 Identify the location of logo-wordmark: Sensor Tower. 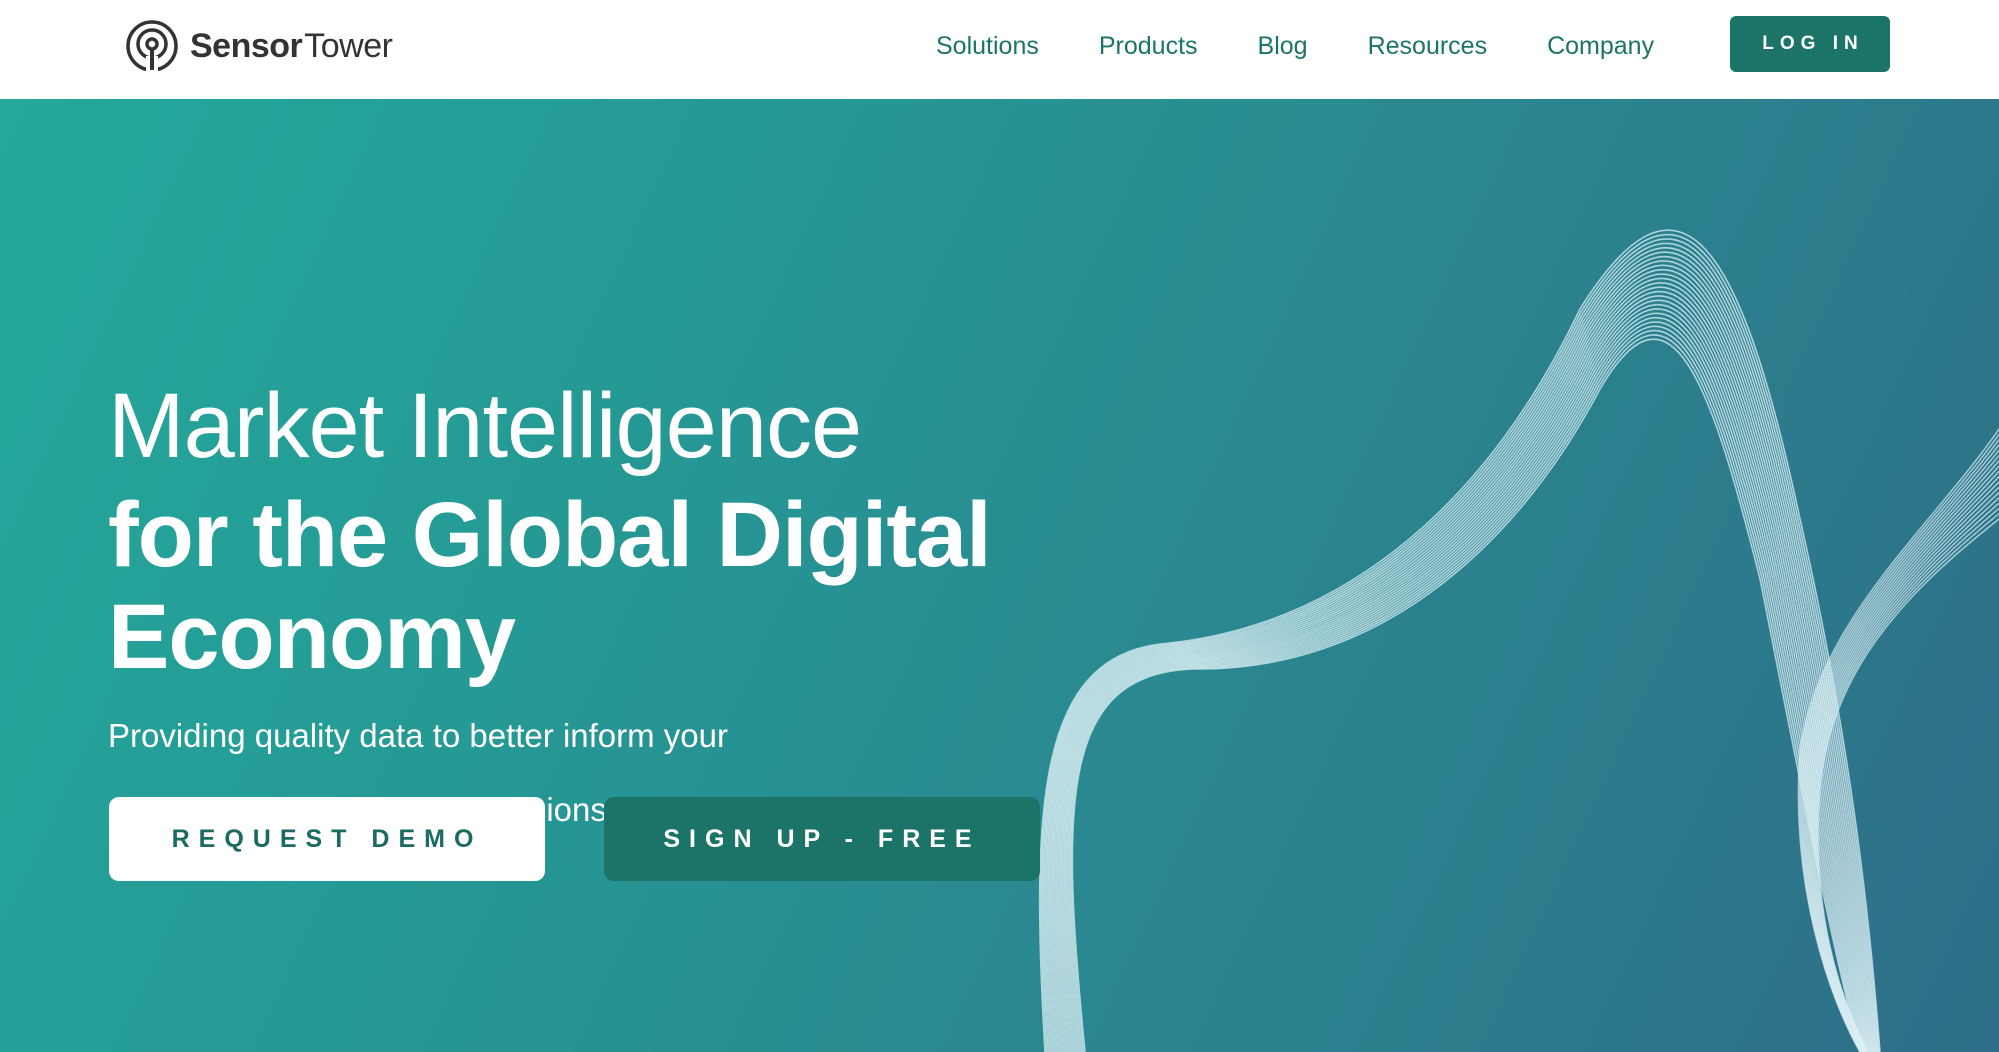
(291, 46).